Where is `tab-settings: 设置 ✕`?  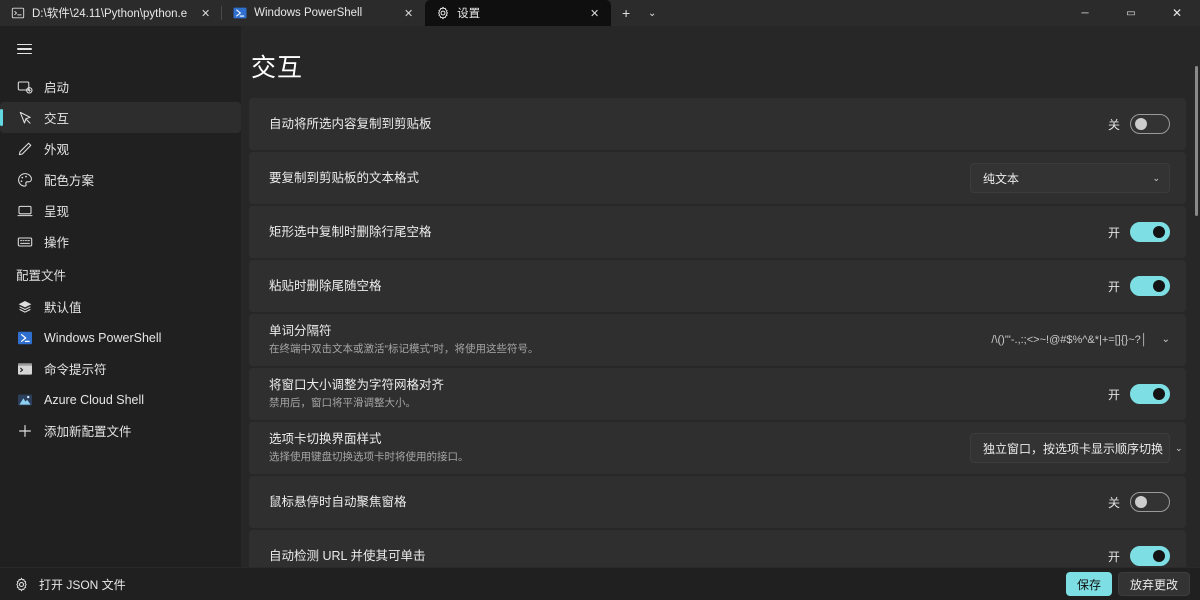 tab-settings: 设置 ✕ is located at coordinates (518, 13).